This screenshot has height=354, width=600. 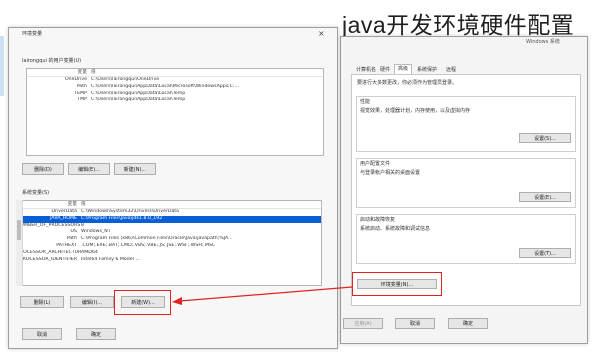 I want to click on arrow-head, so click(x=177, y=301).